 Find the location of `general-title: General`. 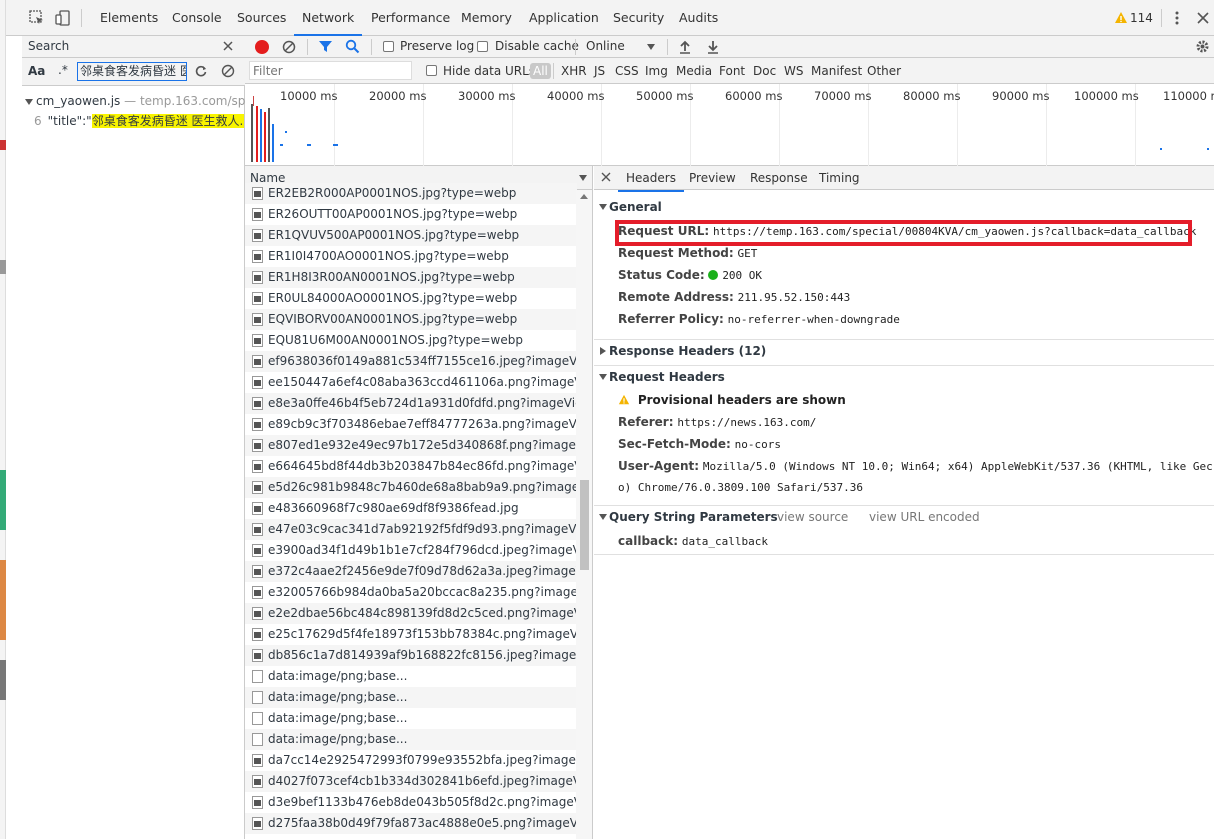

general-title: General is located at coordinates (635, 207).